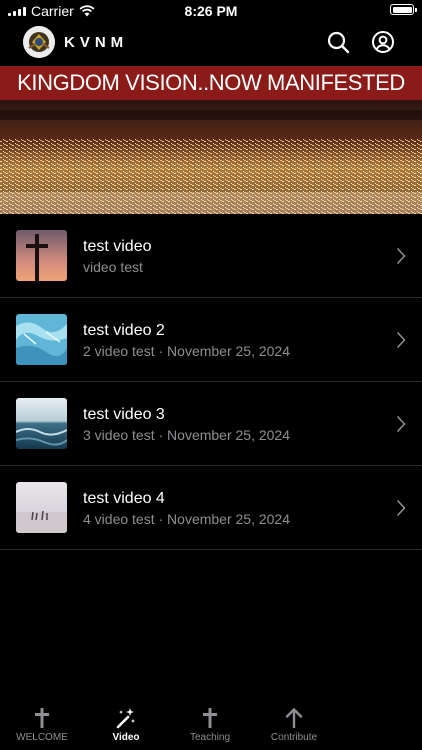  I want to click on banner-title: KINGDOM VISION..NOW MANIFESTED, so click(211, 83).